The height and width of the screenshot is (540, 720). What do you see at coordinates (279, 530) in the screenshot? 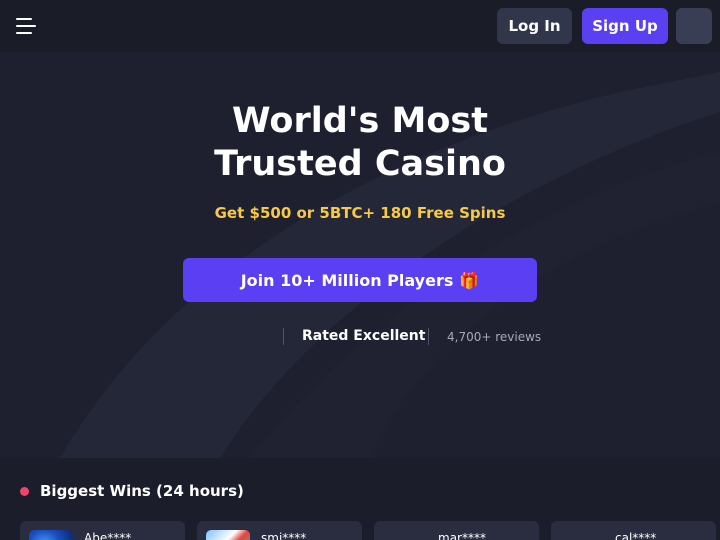
I see `win-card: smi****` at bounding box center [279, 530].